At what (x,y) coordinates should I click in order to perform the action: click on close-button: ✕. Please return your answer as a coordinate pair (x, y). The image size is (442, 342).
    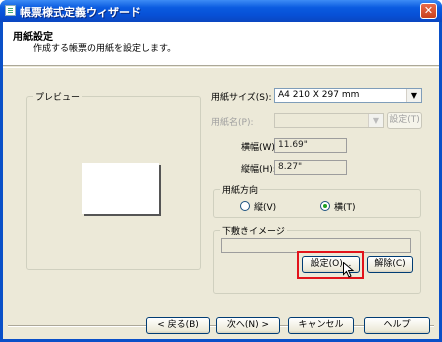
    Looking at the image, I should click on (428, 11).